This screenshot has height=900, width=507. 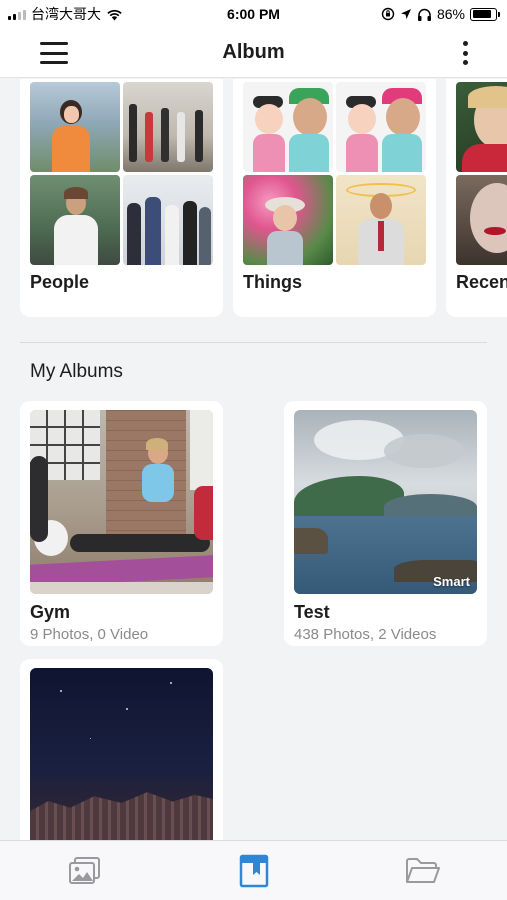 I want to click on category-card-recent: Recent, so click(x=476, y=198).